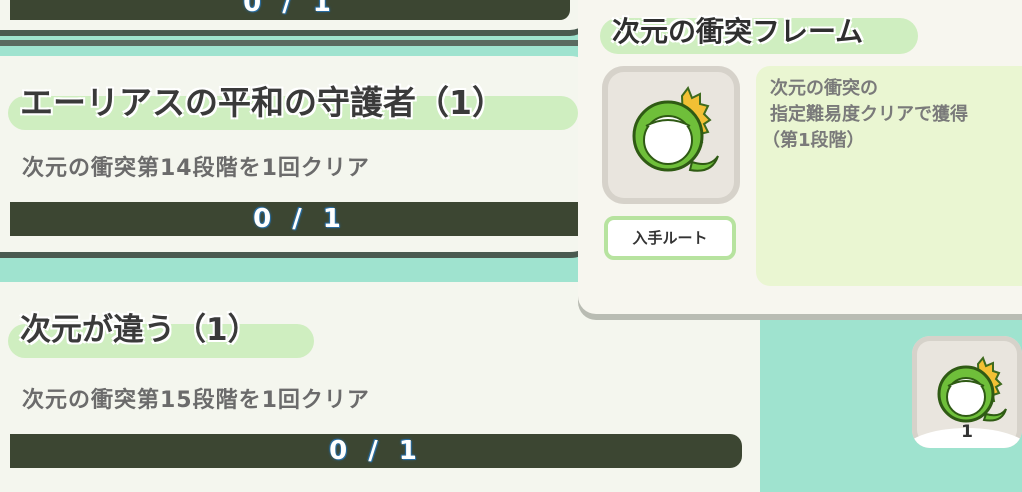 The height and width of the screenshot is (492, 1022). I want to click on reward-item-slot: 1, so click(967, 392).